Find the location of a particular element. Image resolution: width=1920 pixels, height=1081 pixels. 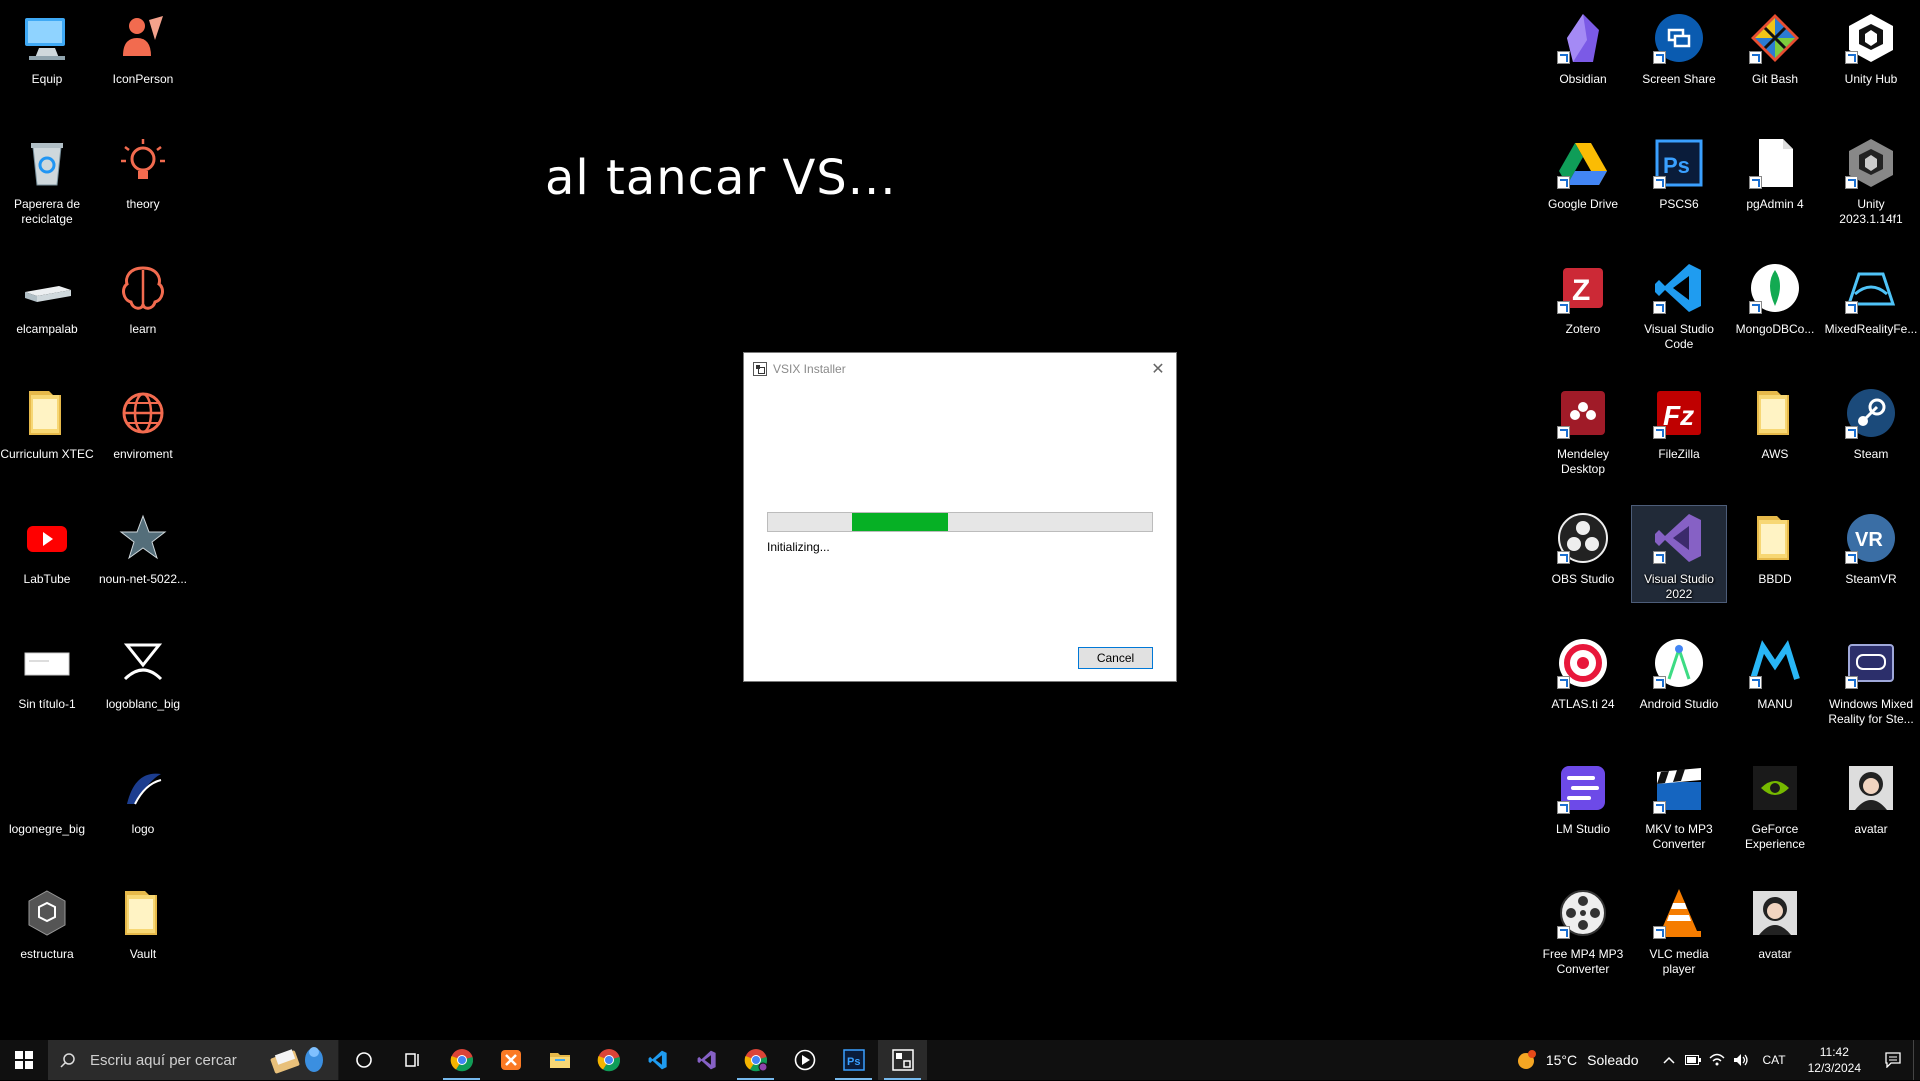

desktop-icon-pgadmin-4: pgAdmin 4 is located at coordinates (1775, 171).